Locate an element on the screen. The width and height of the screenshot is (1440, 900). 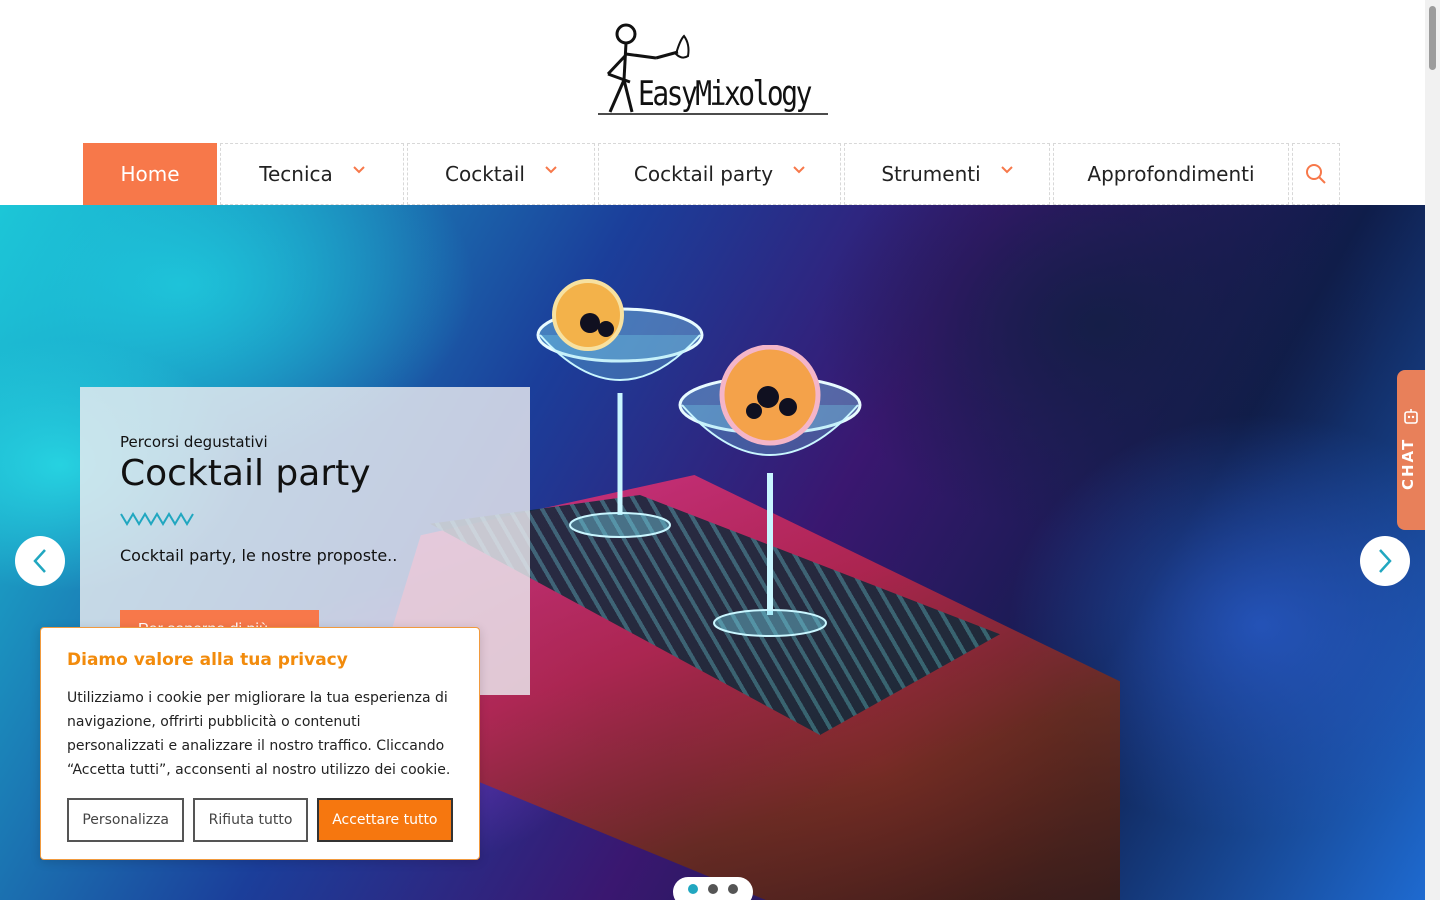
nav-item-home: Home is located at coordinates (150, 174).